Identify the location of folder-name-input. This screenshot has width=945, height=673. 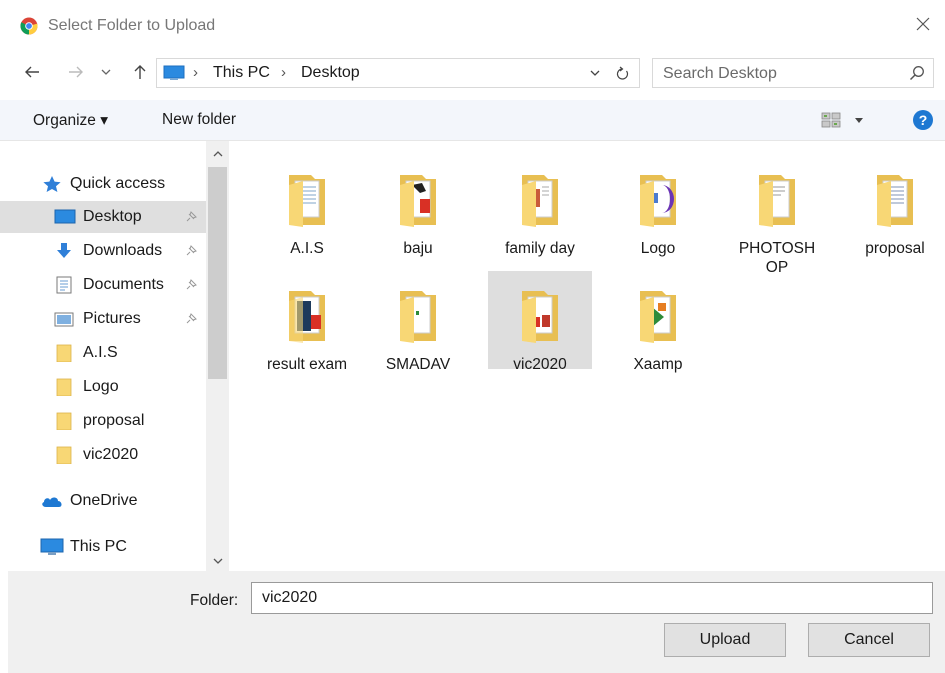
(592, 598).